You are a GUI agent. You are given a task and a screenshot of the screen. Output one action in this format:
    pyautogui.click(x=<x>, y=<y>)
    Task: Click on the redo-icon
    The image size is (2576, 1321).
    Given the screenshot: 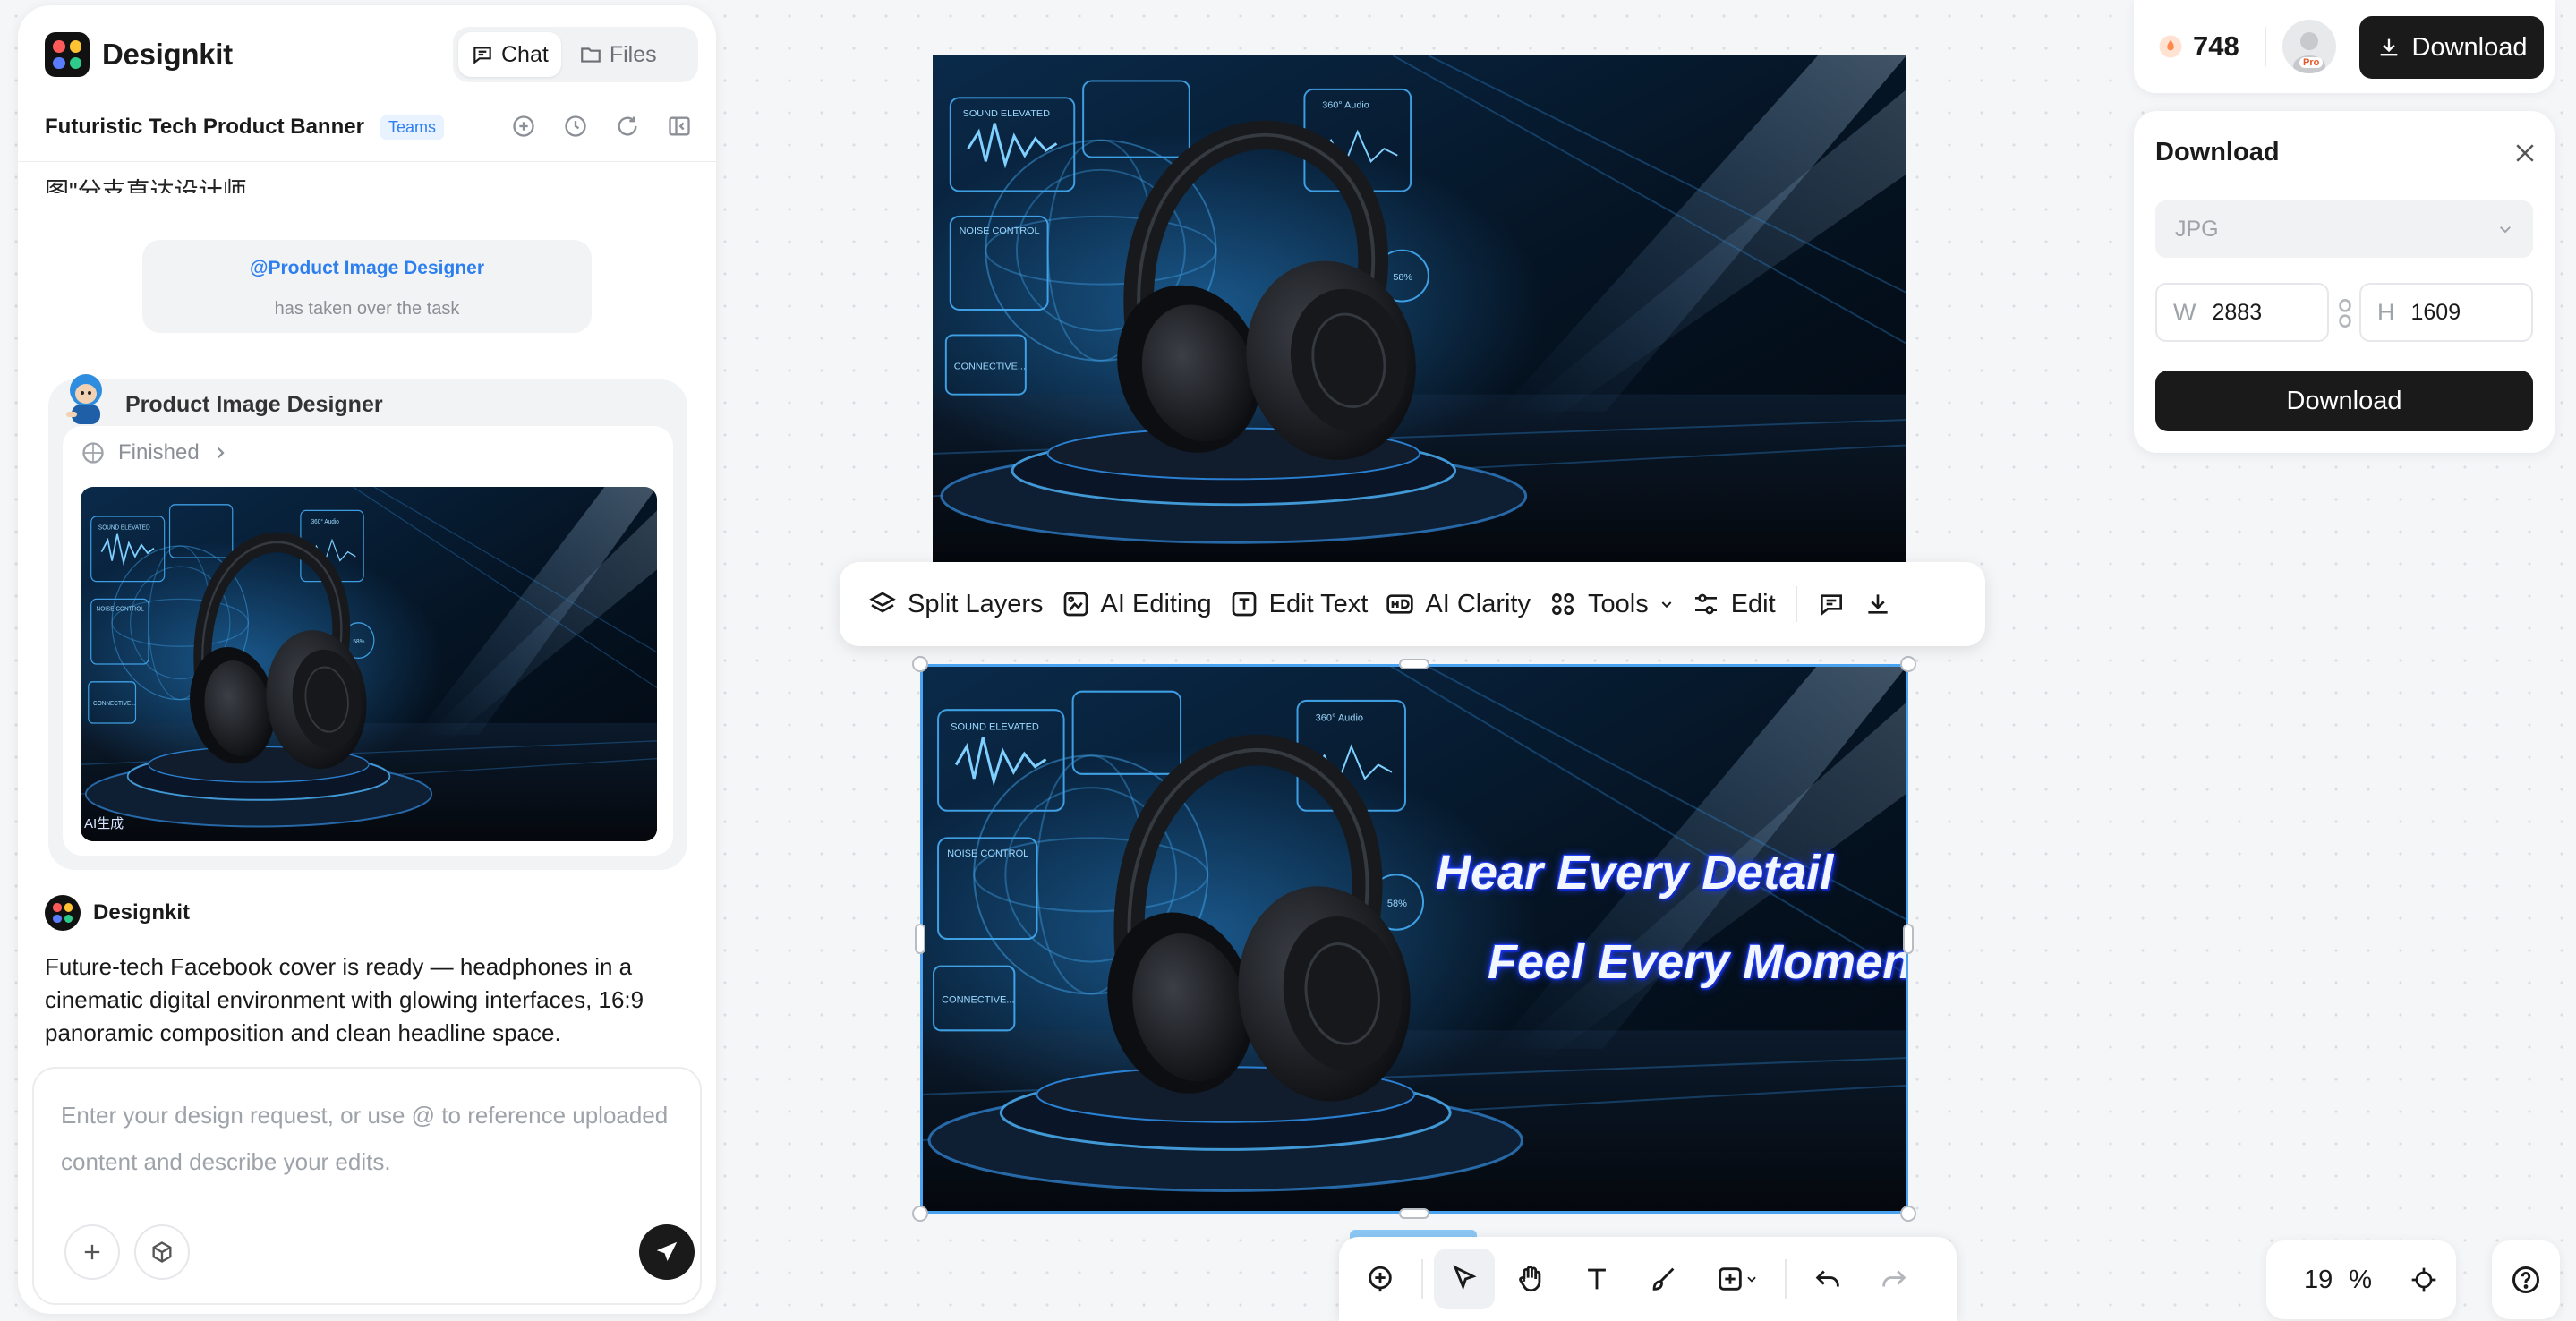 What is the action you would take?
    pyautogui.click(x=1894, y=1279)
    